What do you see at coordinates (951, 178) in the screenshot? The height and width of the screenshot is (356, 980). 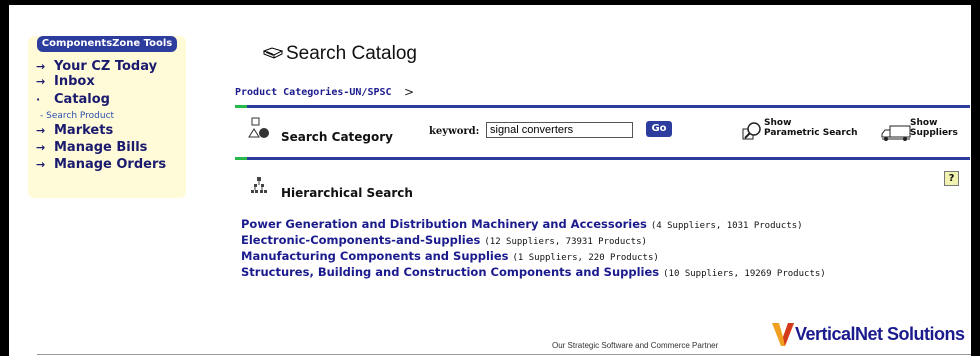 I see `help-button: ?` at bounding box center [951, 178].